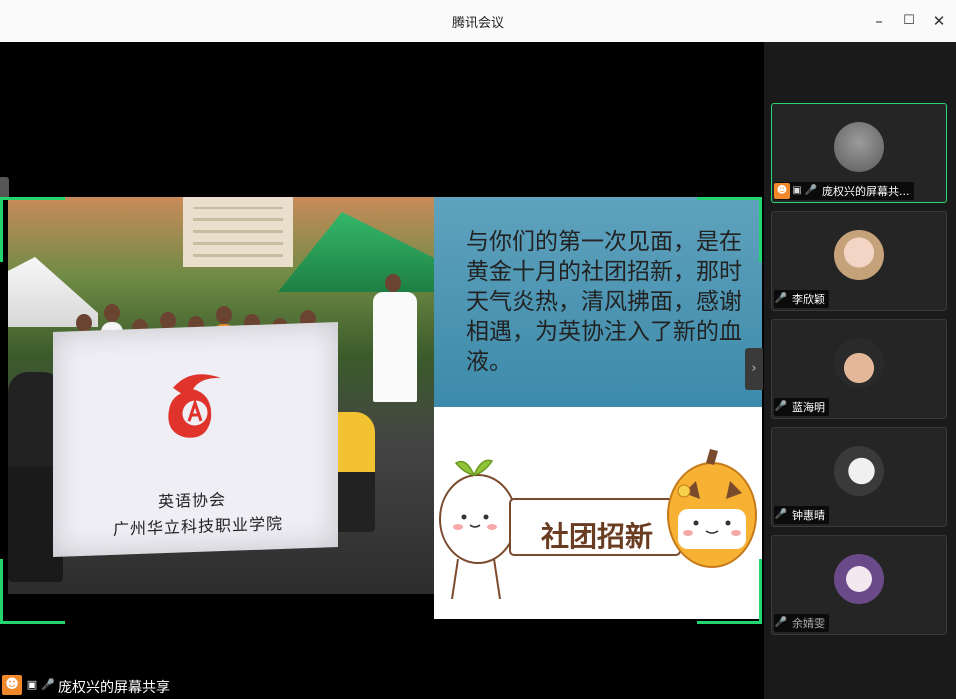 This screenshot has width=956, height=699. I want to click on participant-tile: 🎤 余婧雯, so click(859, 585).